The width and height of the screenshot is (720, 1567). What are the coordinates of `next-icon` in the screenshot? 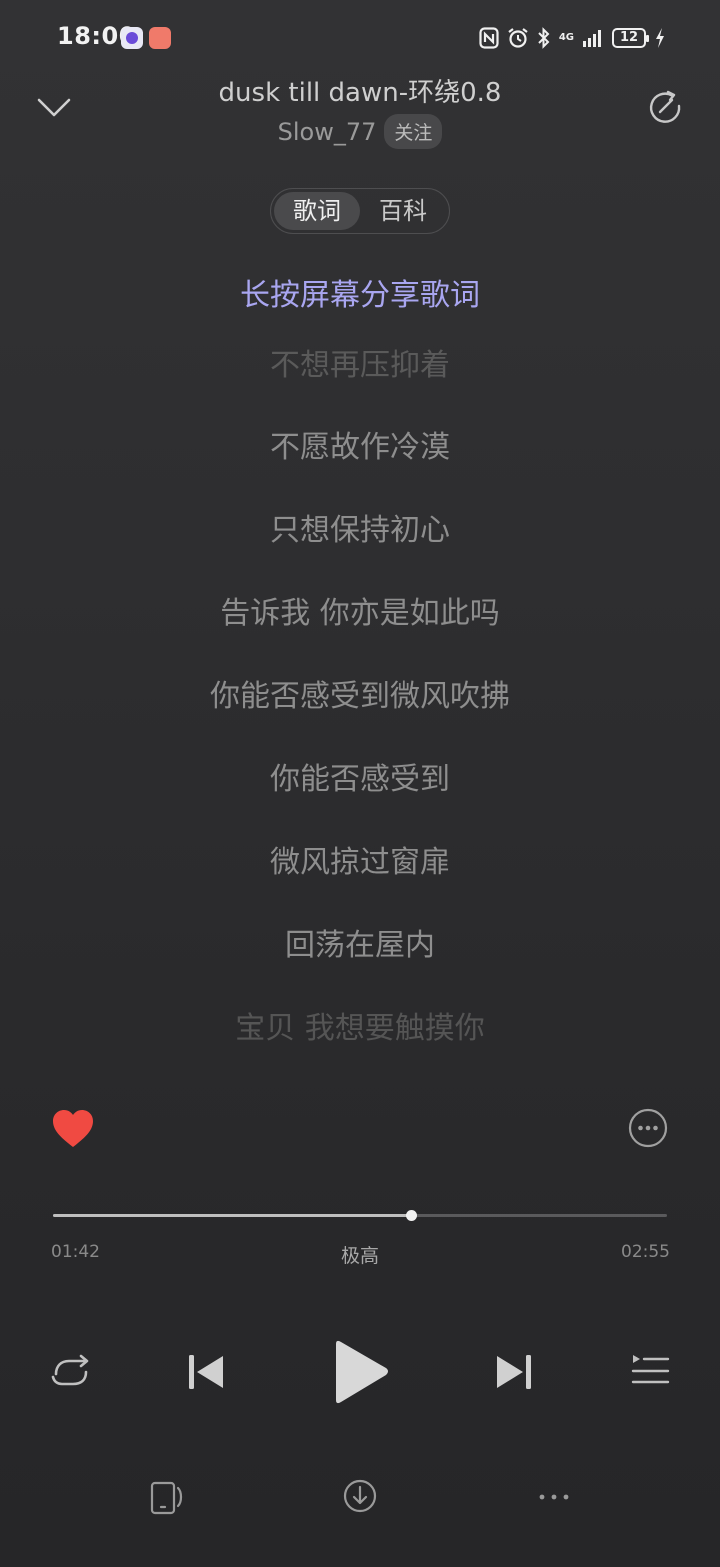 It's located at (514, 1372).